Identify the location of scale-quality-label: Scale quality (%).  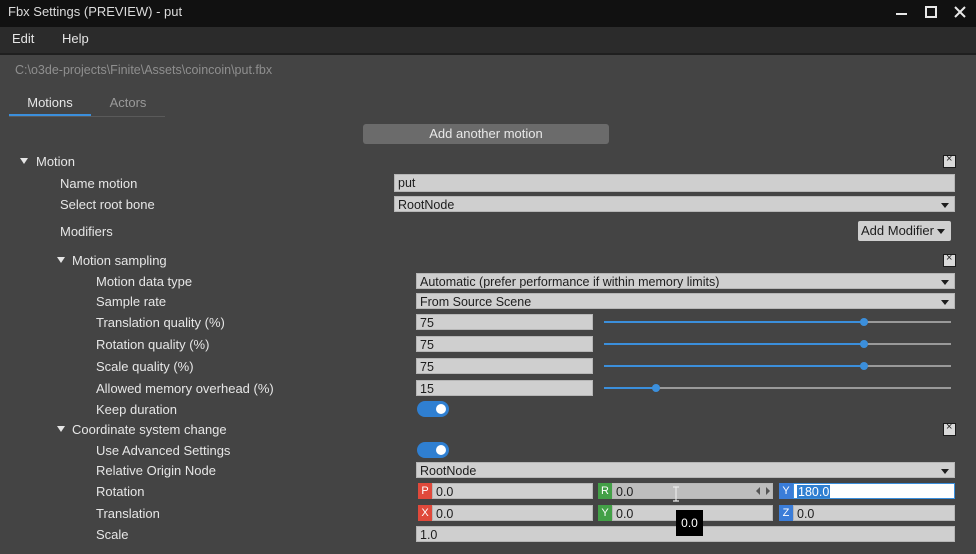
(145, 366).